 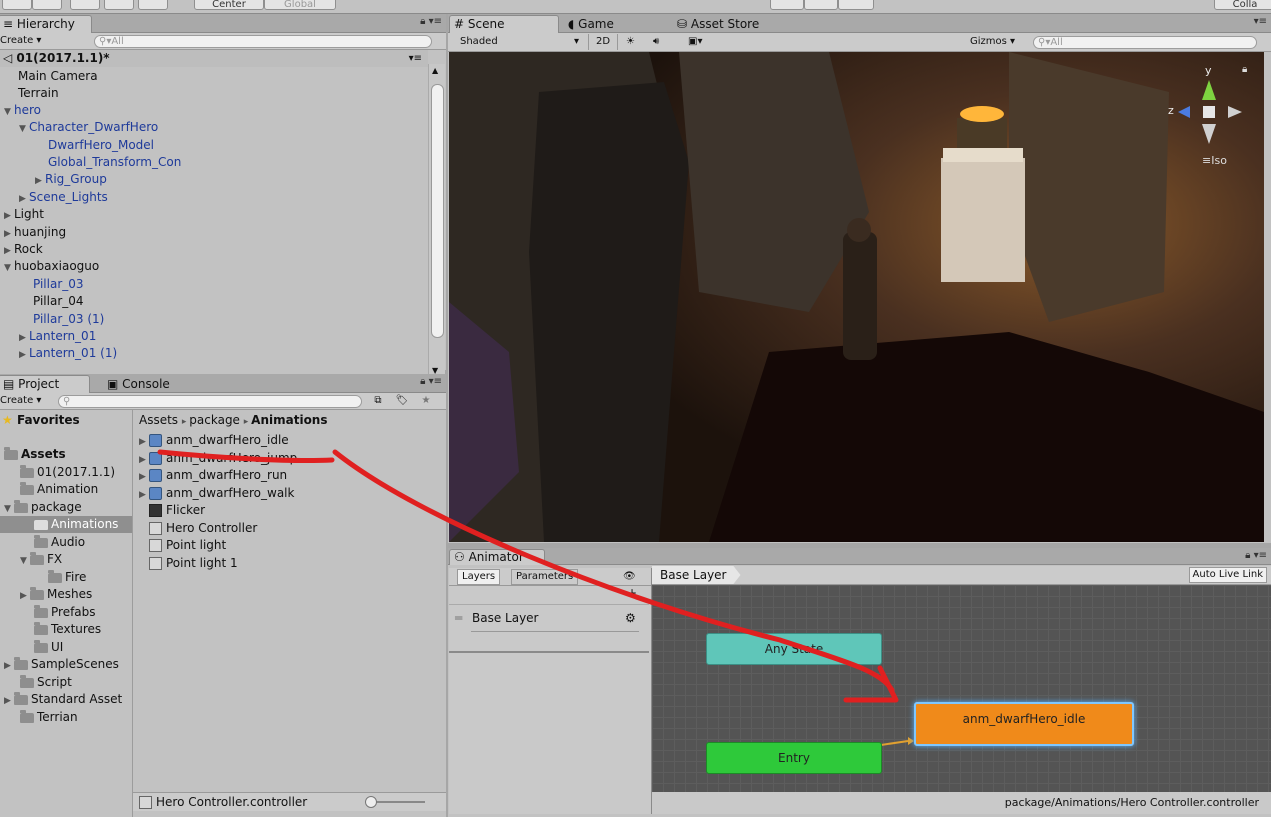 I want to click on pivot-global-button: Global, so click(x=300, y=5).